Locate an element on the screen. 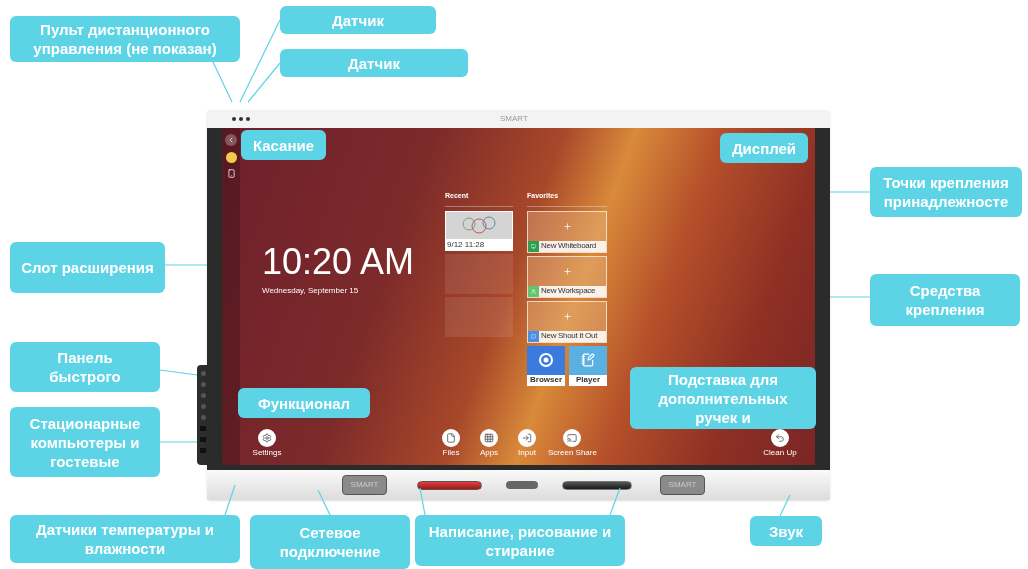  dock-button: Screen Share is located at coordinates (572, 443).